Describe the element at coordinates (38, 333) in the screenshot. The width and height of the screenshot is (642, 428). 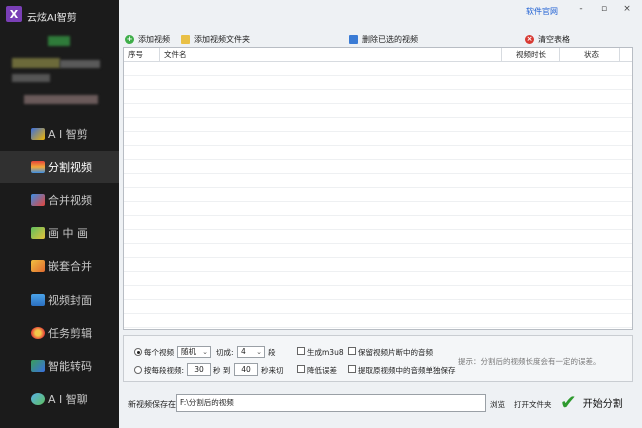
I see `task-edit-icon` at that location.